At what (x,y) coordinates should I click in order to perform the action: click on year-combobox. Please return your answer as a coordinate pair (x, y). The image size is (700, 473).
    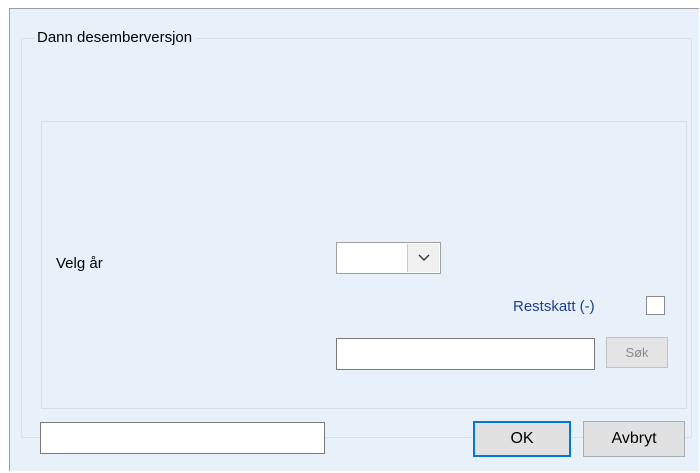
    Looking at the image, I should click on (388, 258).